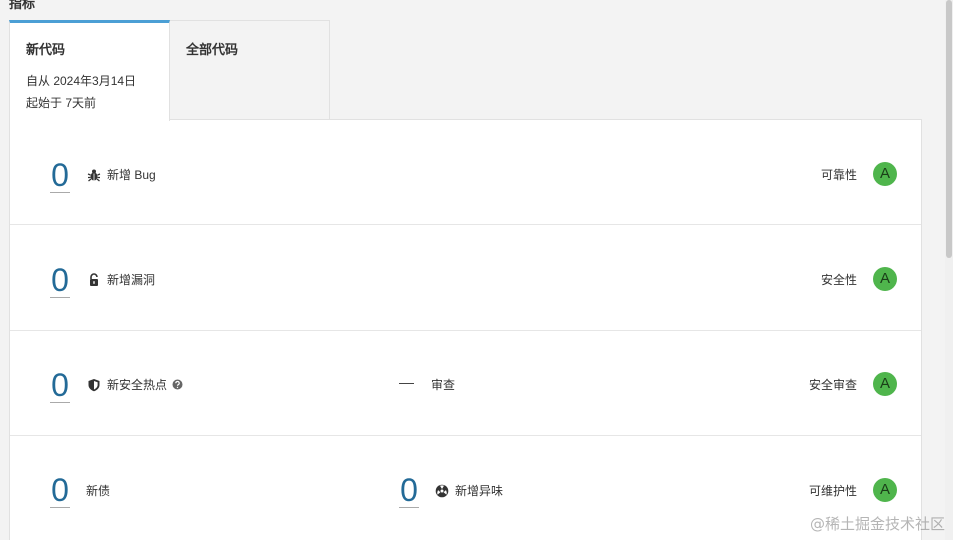 This screenshot has height=540, width=953. What do you see at coordinates (838, 175) in the screenshot?
I see `reliability-label: 可靠性` at bounding box center [838, 175].